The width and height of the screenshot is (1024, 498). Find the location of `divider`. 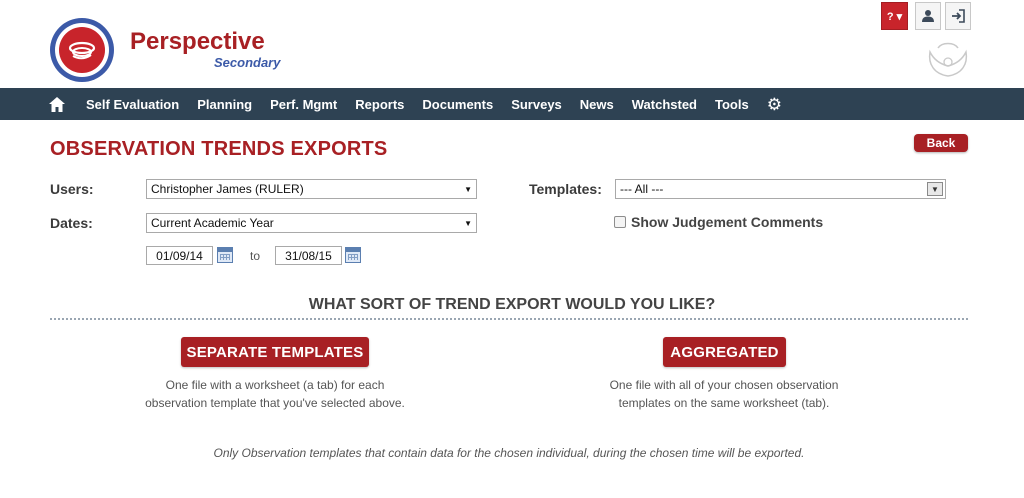

divider is located at coordinates (509, 319).